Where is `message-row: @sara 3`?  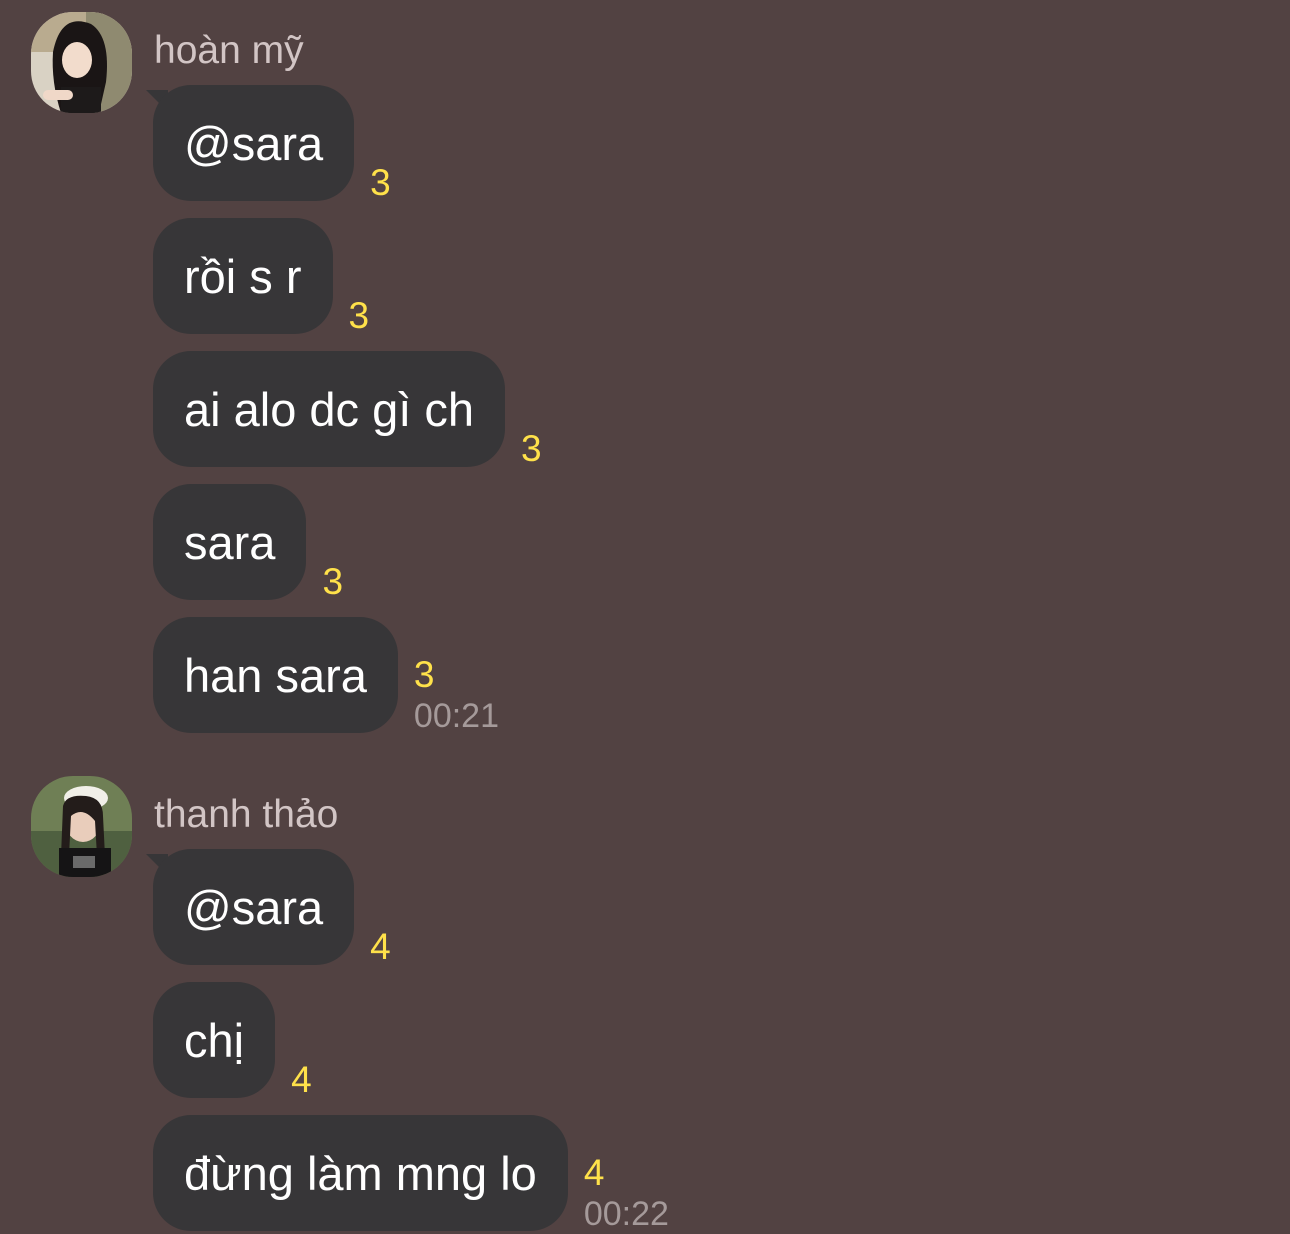
message-row: @sara 3 is located at coordinates (272, 143).